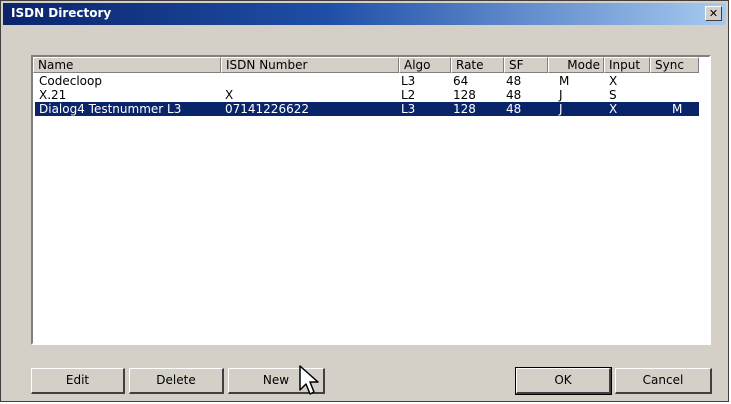  What do you see at coordinates (564, 81) in the screenshot?
I see `cell-mode: M` at bounding box center [564, 81].